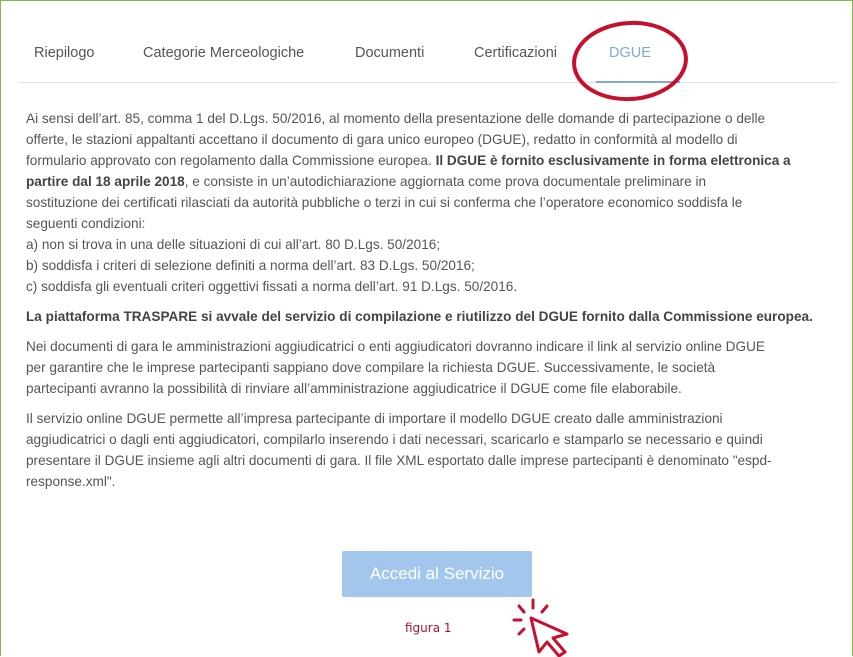 The width and height of the screenshot is (853, 657). Describe the element at coordinates (105, 181) in the screenshot. I see `bold-text: partire dal 18 aprile 2018` at that location.